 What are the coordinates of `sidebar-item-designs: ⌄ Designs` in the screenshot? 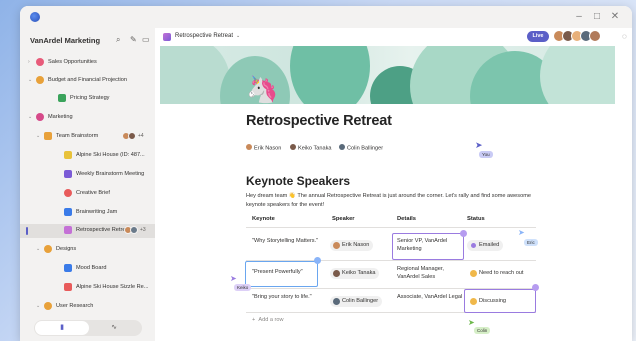 It's located at (87, 250).